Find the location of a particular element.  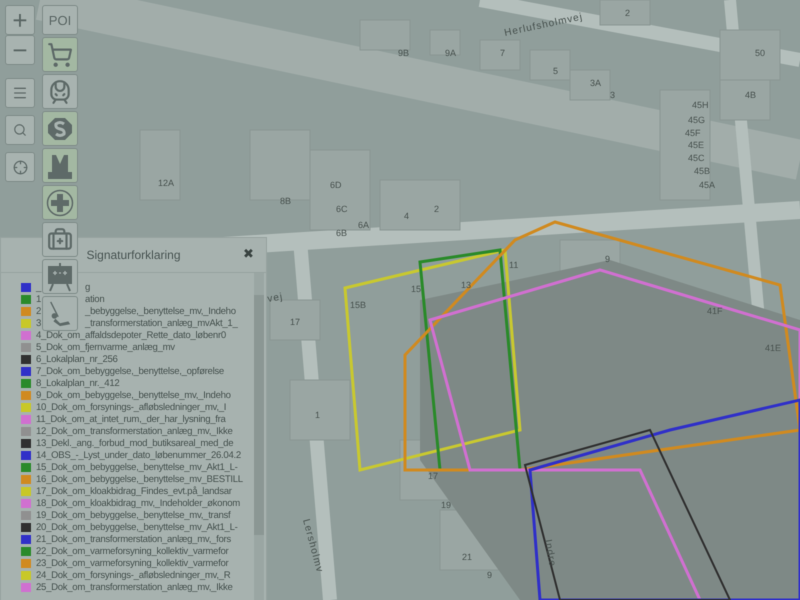

legend-label: _bebyggelse,_benyttelse_mv,_Indeho is located at coordinates (160, 311).